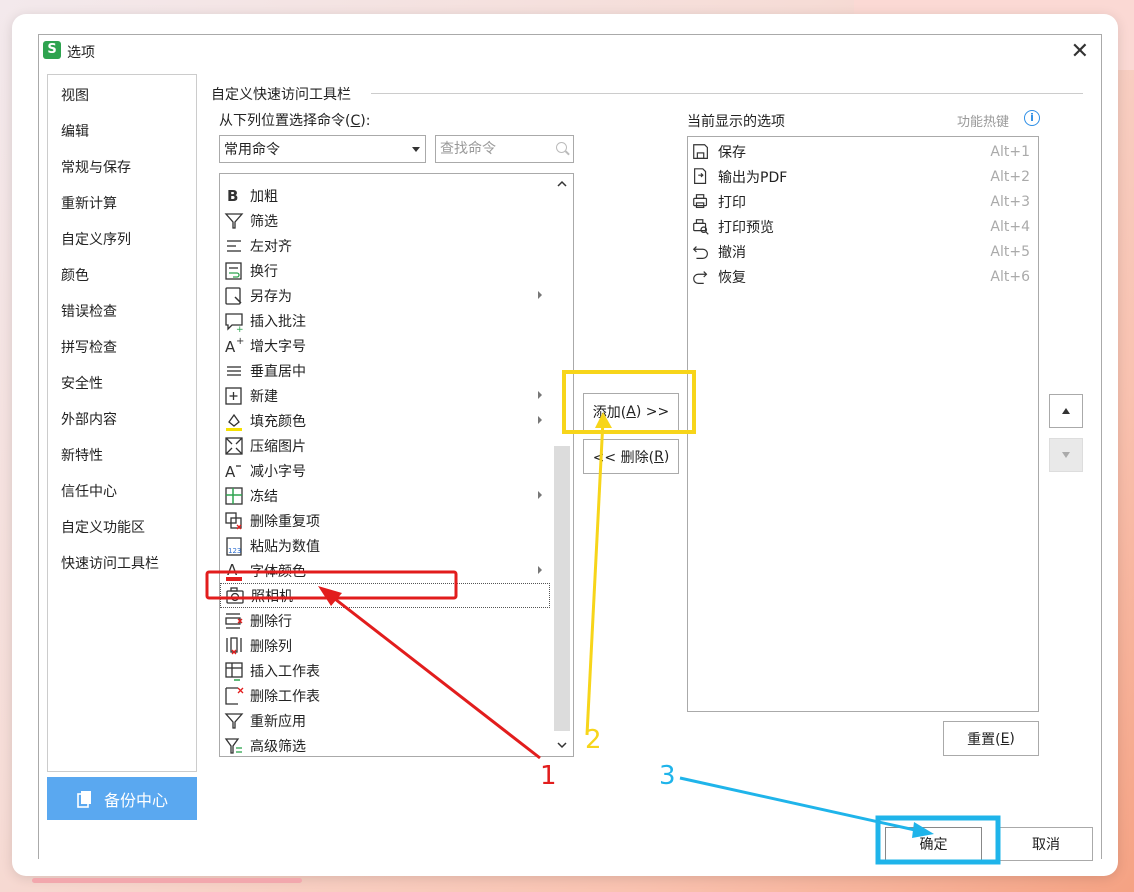 The width and height of the screenshot is (1134, 892). Describe the element at coordinates (386, 420) in the screenshot. I see `command-item: 填充颜色` at that location.